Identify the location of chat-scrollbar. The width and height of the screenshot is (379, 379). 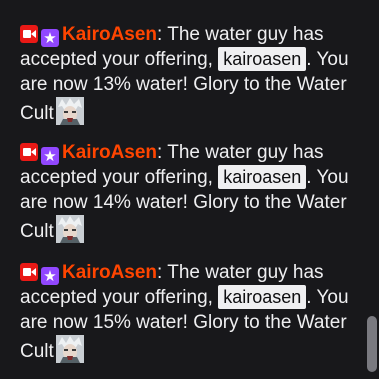
(372, 344).